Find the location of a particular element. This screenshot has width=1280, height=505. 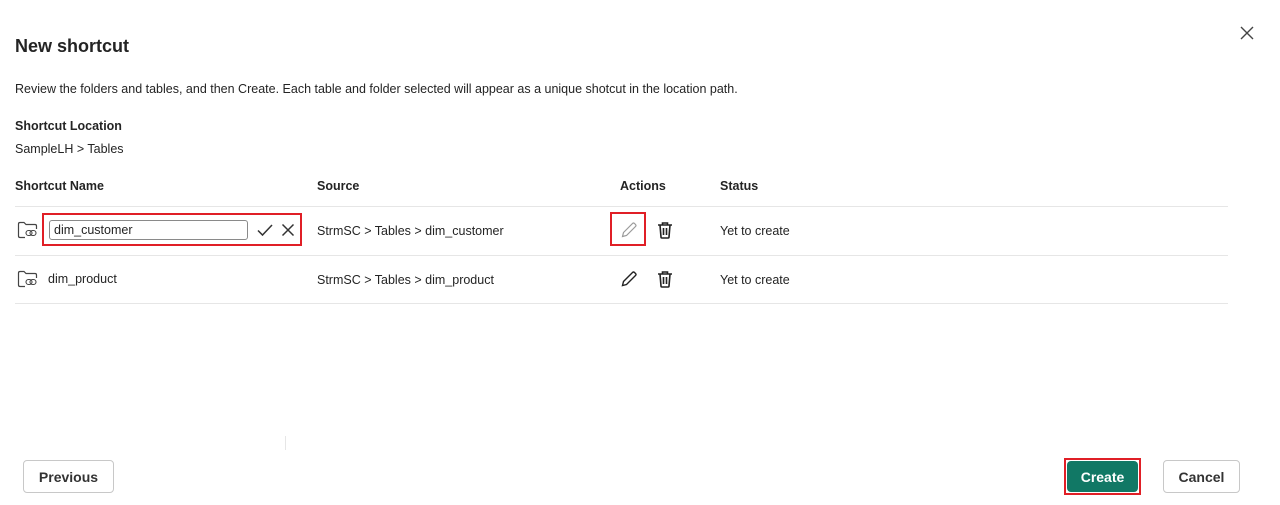

close-button is located at coordinates (1247, 33).